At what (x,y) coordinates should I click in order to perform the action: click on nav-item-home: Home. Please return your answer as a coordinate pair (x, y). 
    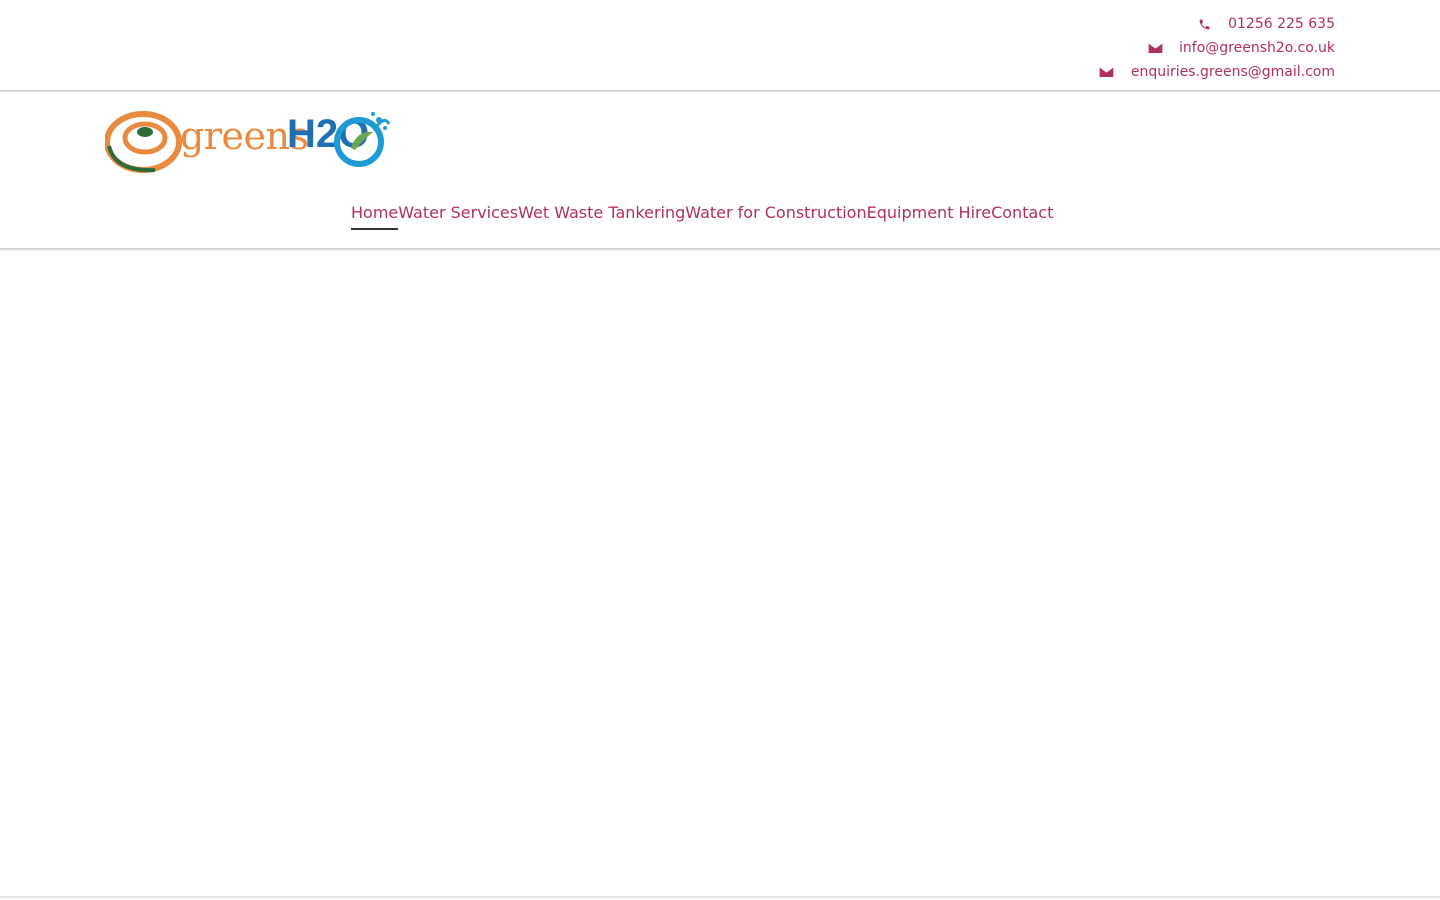
    Looking at the image, I should click on (375, 216).